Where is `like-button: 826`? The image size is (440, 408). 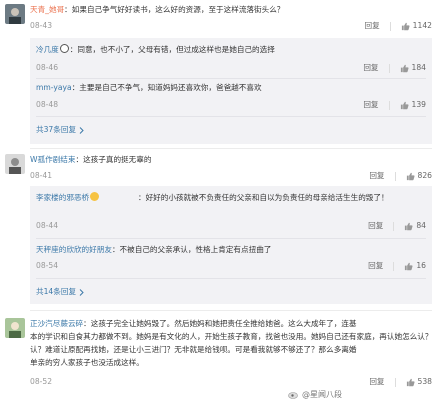
like-button: 826 is located at coordinates (419, 176).